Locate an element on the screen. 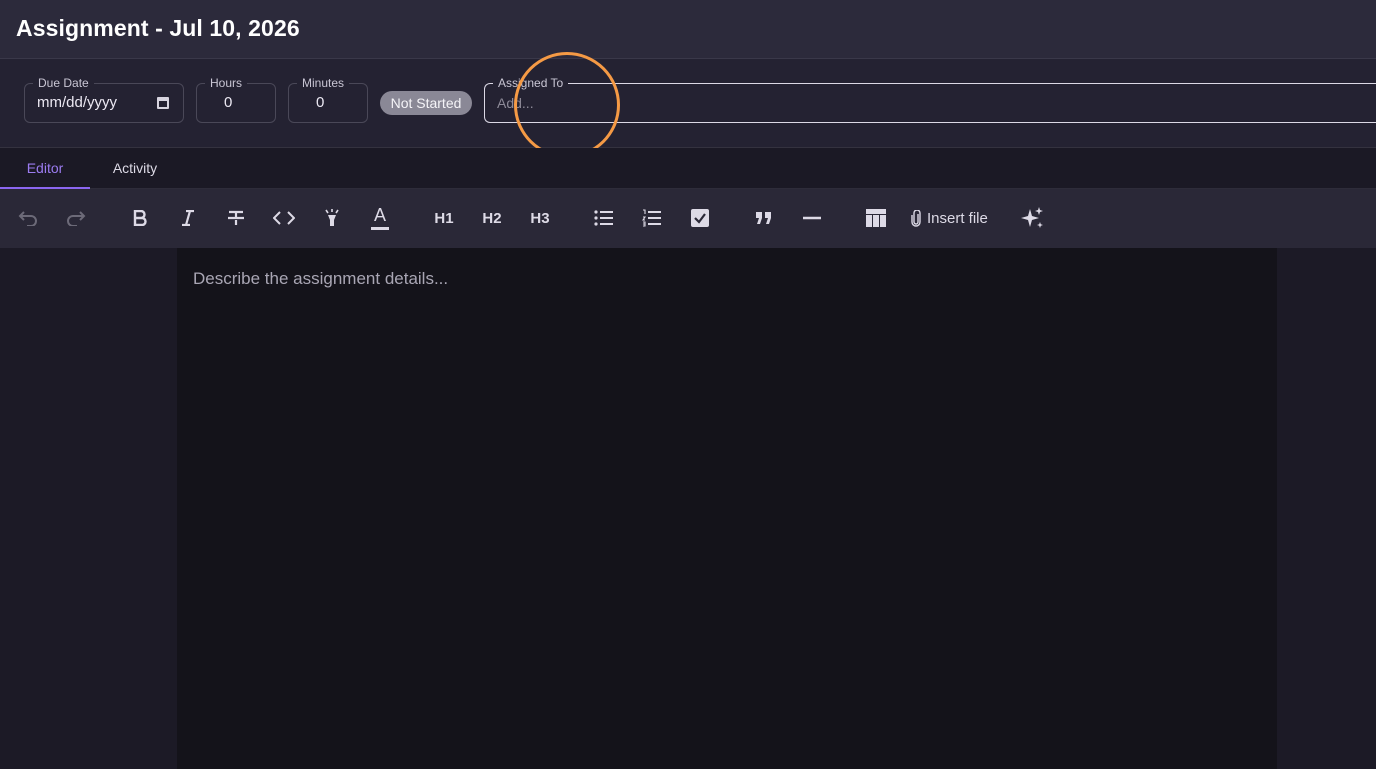 The height and width of the screenshot is (769, 1376). italic-button is located at coordinates (188, 218).